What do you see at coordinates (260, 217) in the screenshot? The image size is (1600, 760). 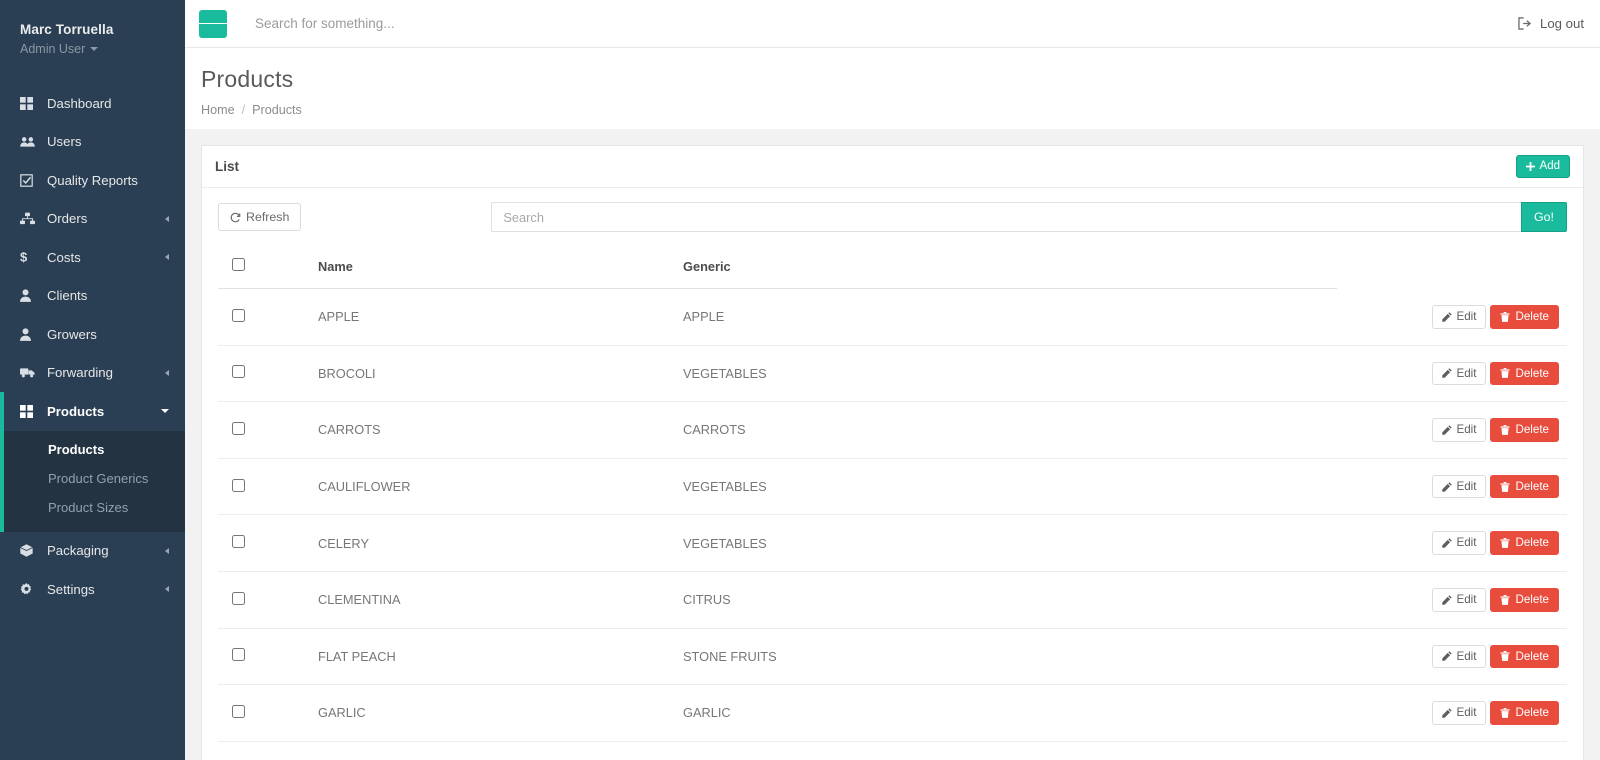 I see `refresh-button: Refresh` at bounding box center [260, 217].